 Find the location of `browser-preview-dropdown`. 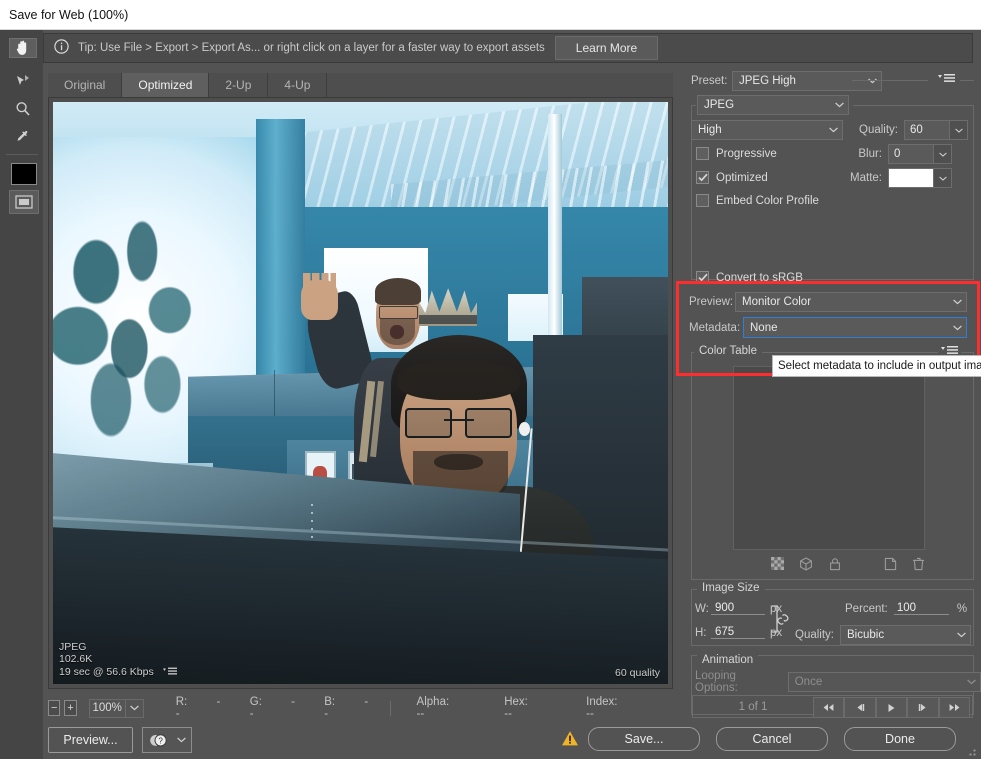

browser-preview-dropdown is located at coordinates (182, 740).